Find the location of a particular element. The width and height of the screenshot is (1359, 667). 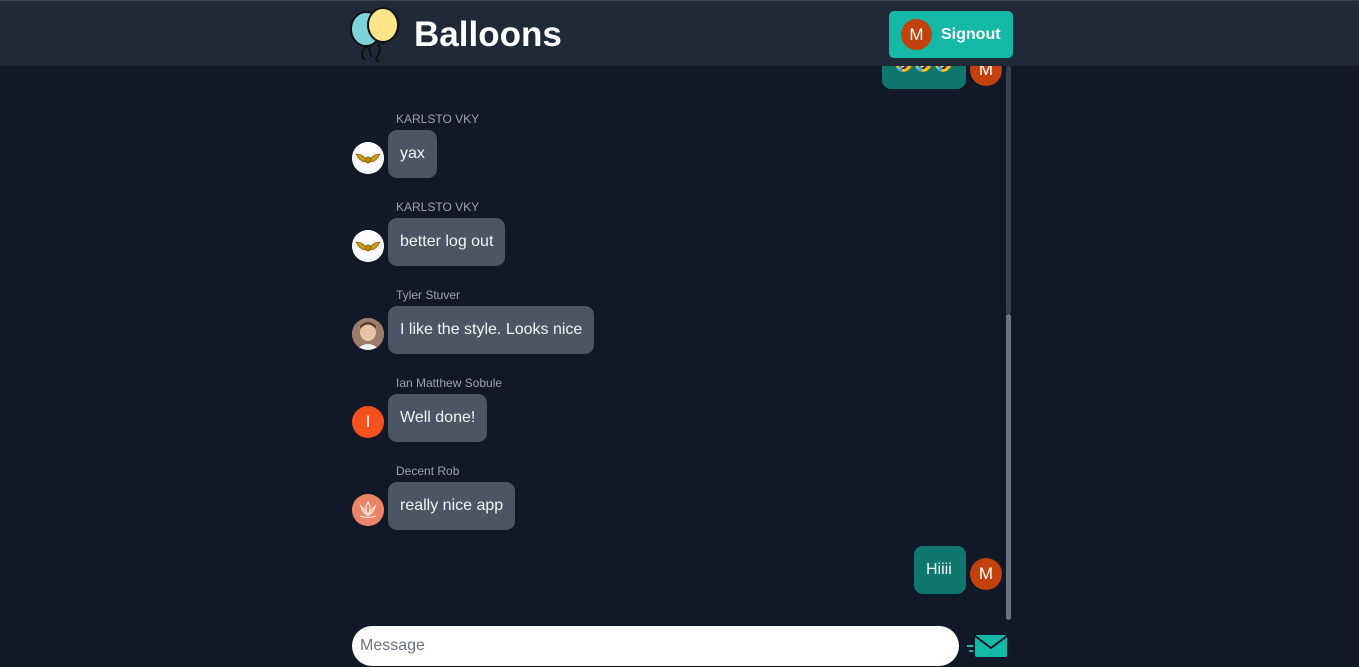

message-bubble: Well done! is located at coordinates (438, 418).